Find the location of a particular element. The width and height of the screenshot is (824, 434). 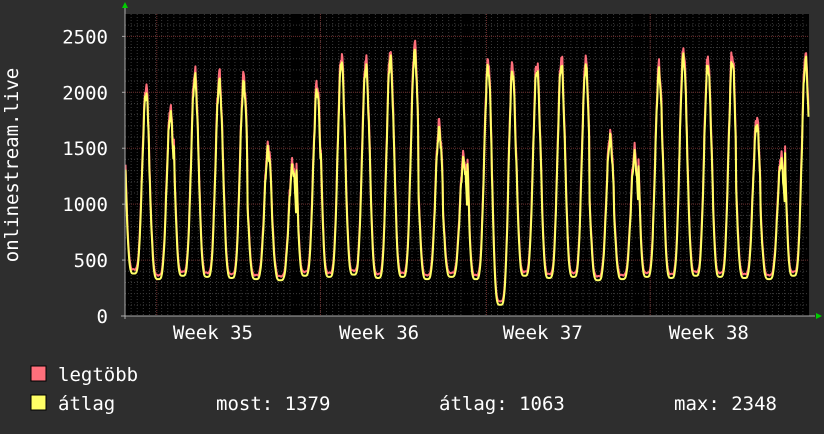

x-tick-label: Week 37 is located at coordinates (543, 333).